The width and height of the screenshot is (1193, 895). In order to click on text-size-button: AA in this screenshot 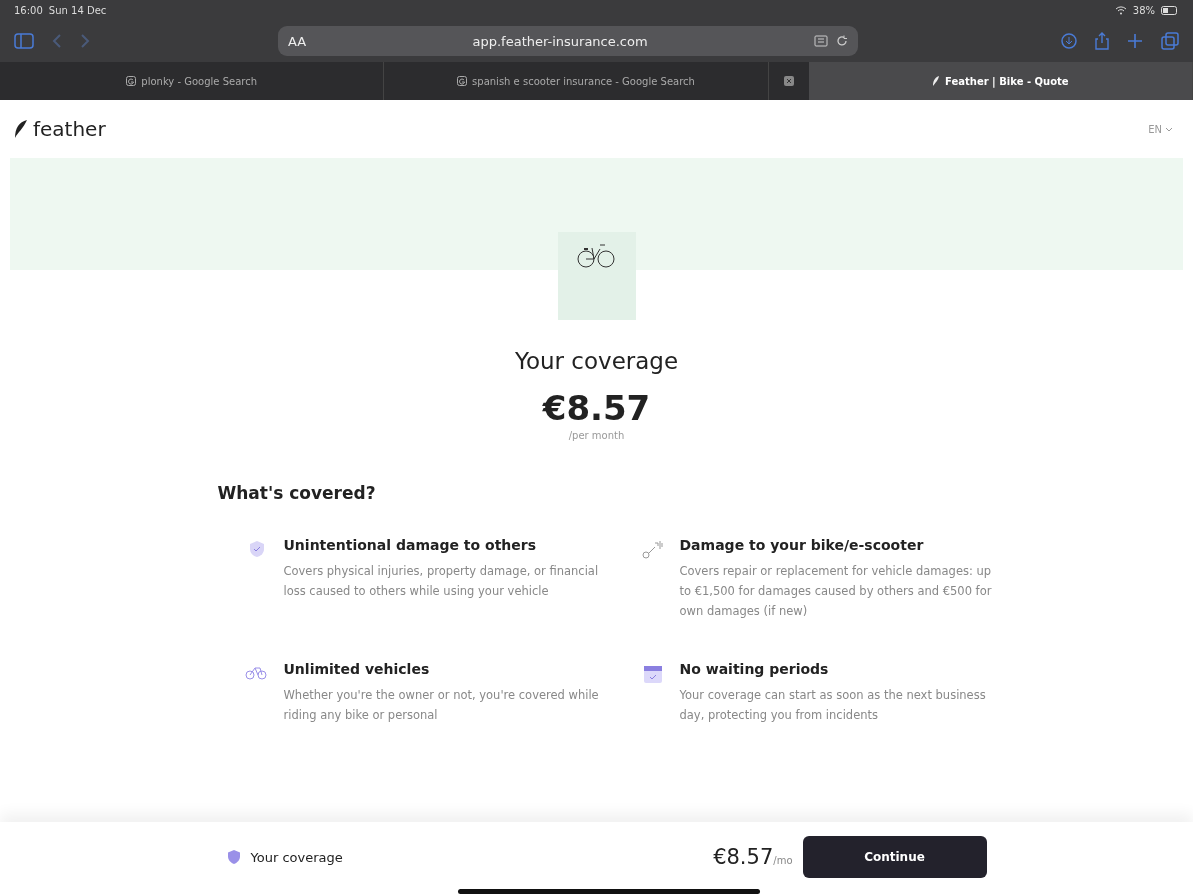, I will do `click(297, 41)`.